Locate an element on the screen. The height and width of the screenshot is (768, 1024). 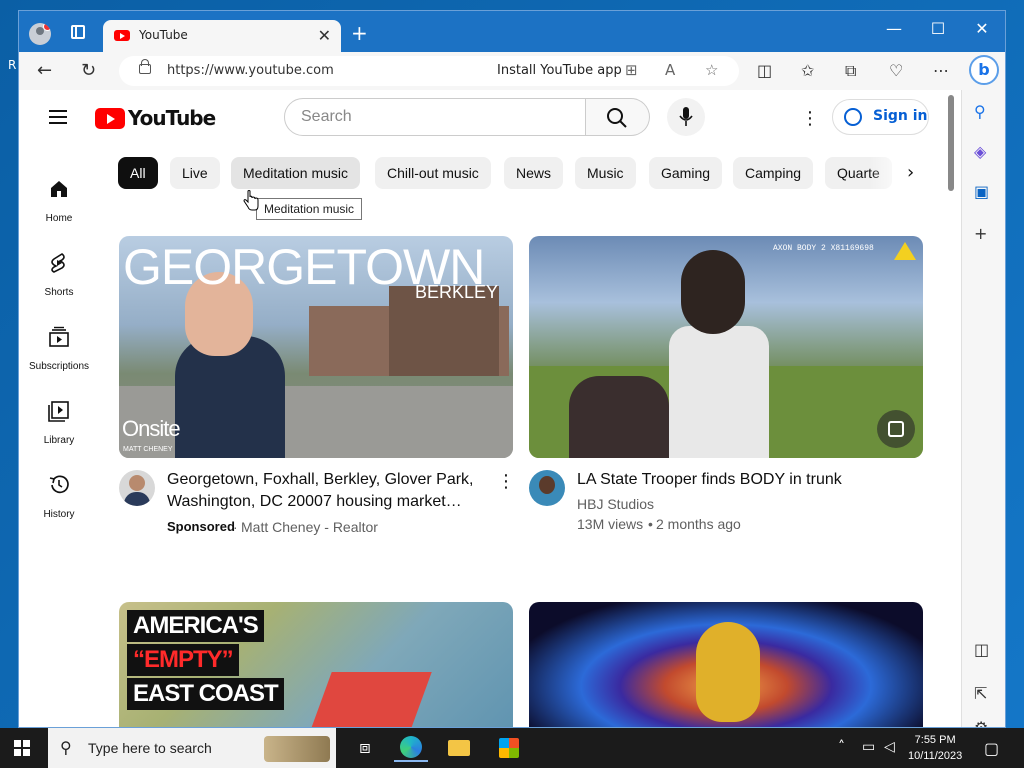
guide-label: Shorts is located at coordinates (59, 292).